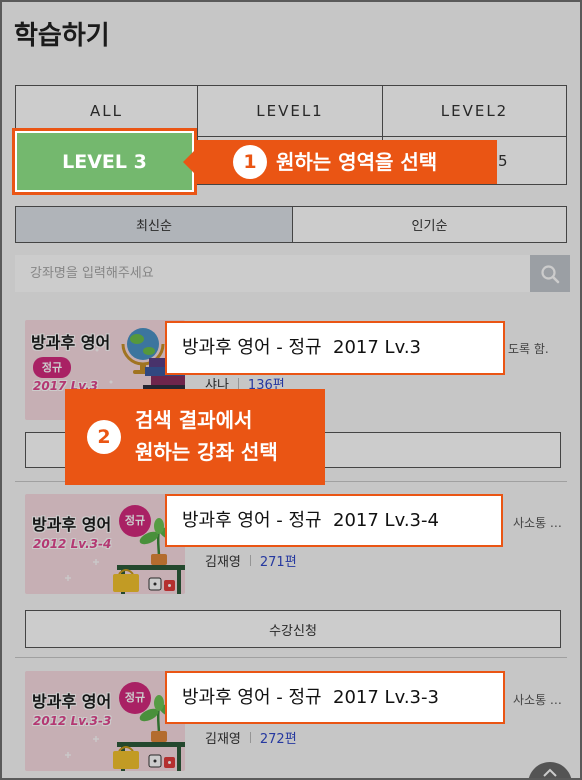 The width and height of the screenshot is (582, 780). I want to click on step-number-badge: 1, so click(250, 162).